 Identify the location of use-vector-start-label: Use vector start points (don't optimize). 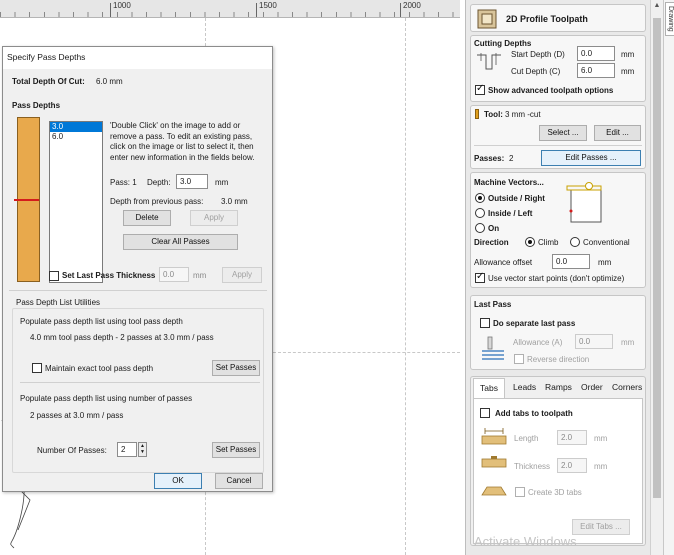
(556, 278).